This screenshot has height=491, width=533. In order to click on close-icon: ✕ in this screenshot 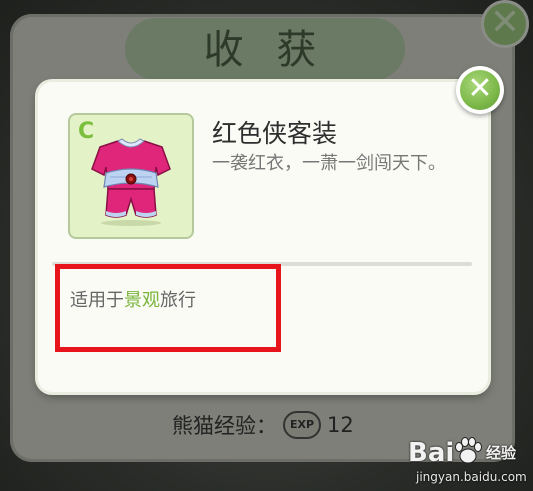, I will do `click(480, 90)`.